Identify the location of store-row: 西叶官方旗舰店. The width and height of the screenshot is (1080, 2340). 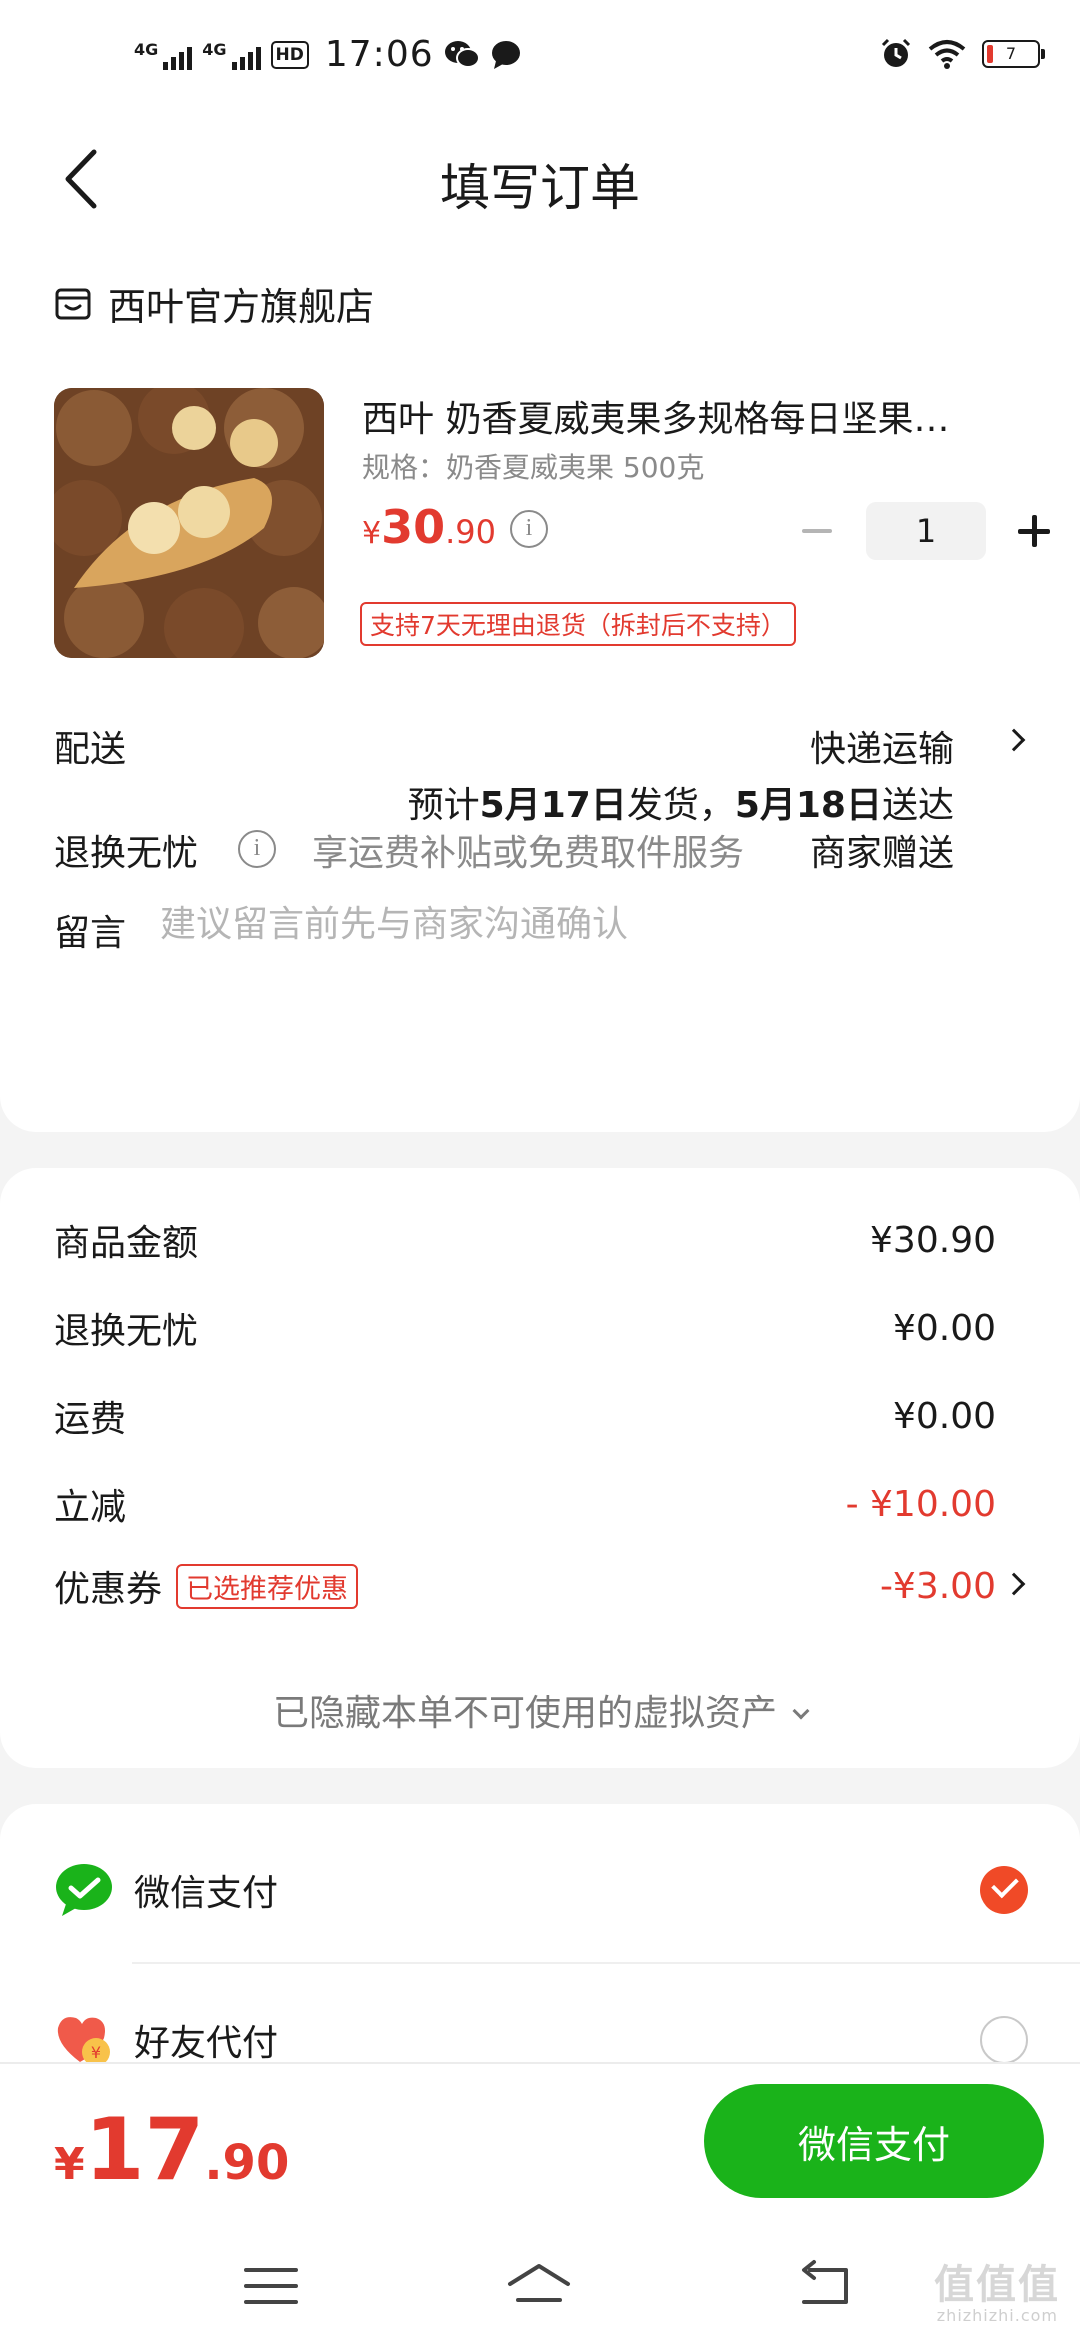
(214, 303).